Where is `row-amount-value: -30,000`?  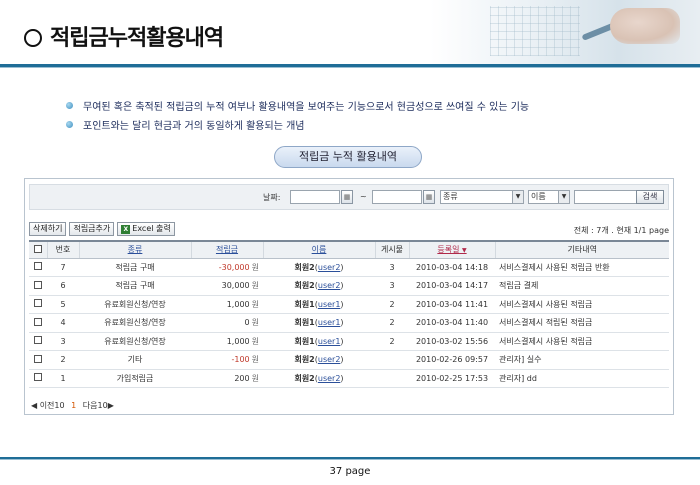
row-amount-value: -30,000 is located at coordinates (234, 267).